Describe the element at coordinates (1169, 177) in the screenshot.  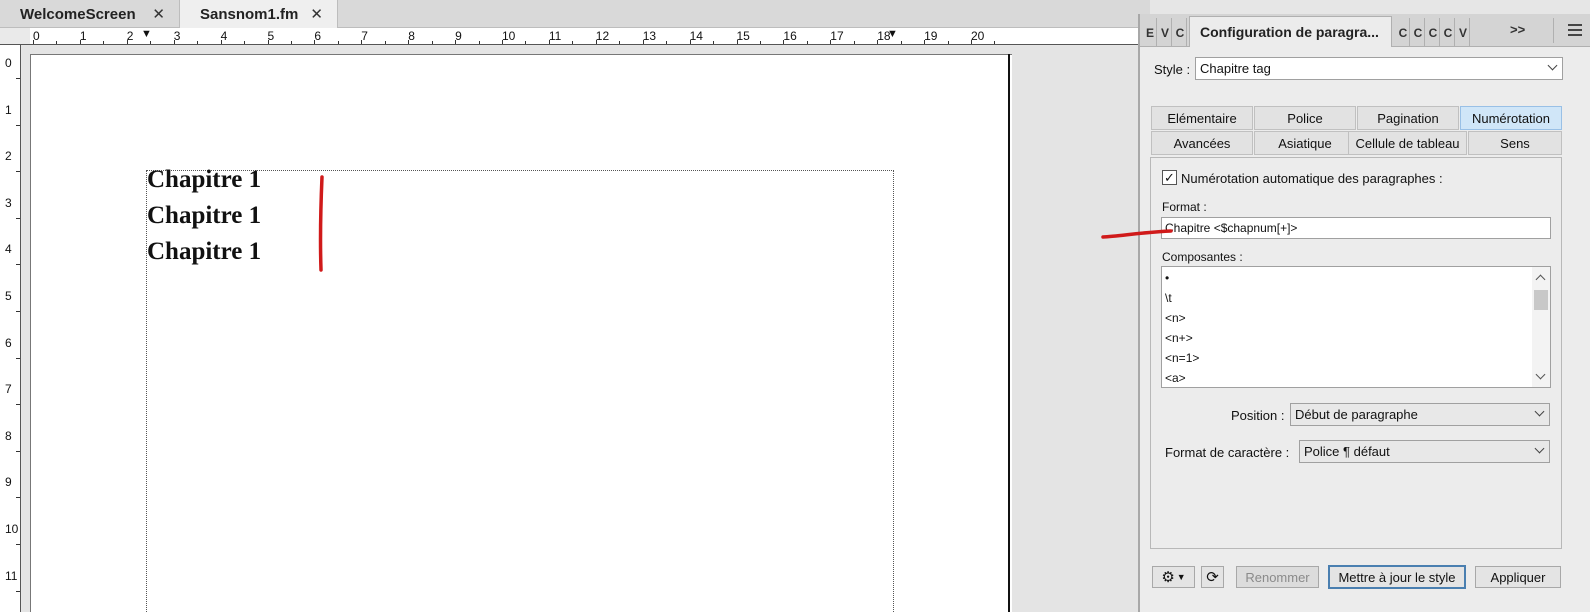
I see `auto-numbering-checkbox: ✓` at that location.